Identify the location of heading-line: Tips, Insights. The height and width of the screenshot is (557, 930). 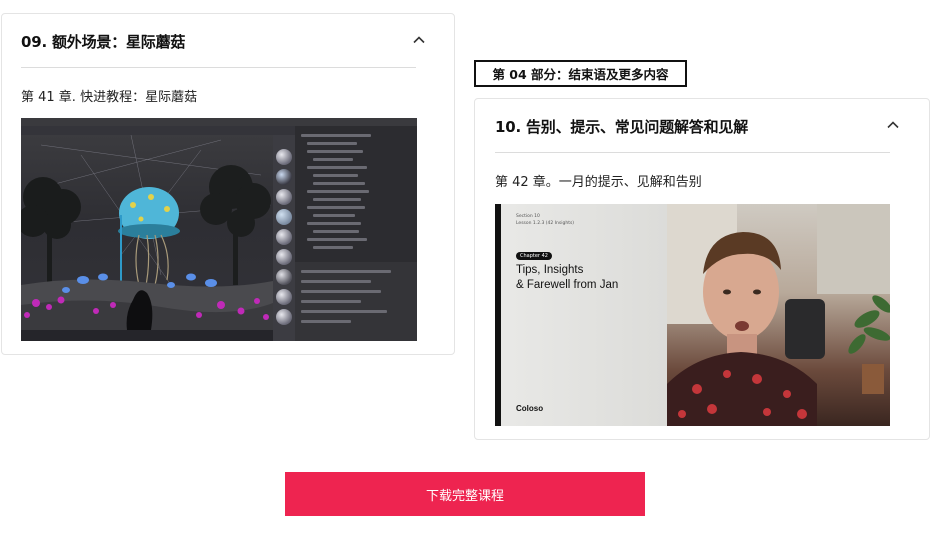
(550, 270).